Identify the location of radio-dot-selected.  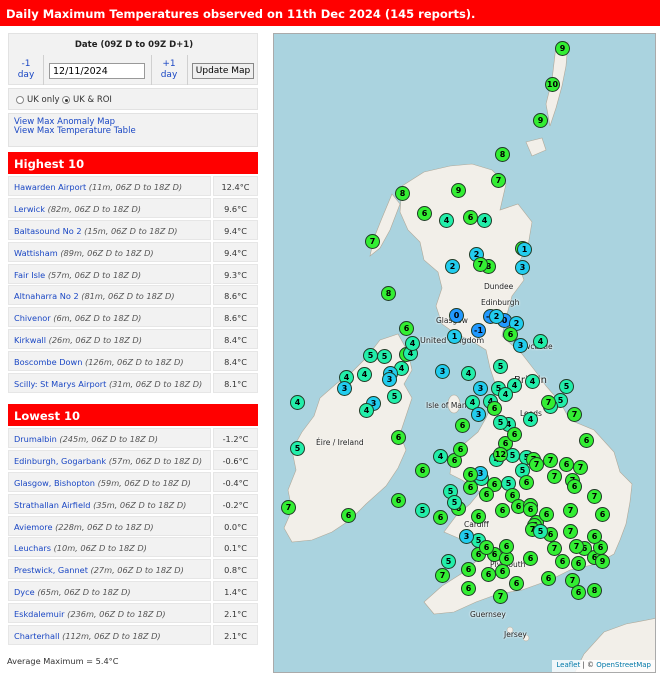
(66, 100).